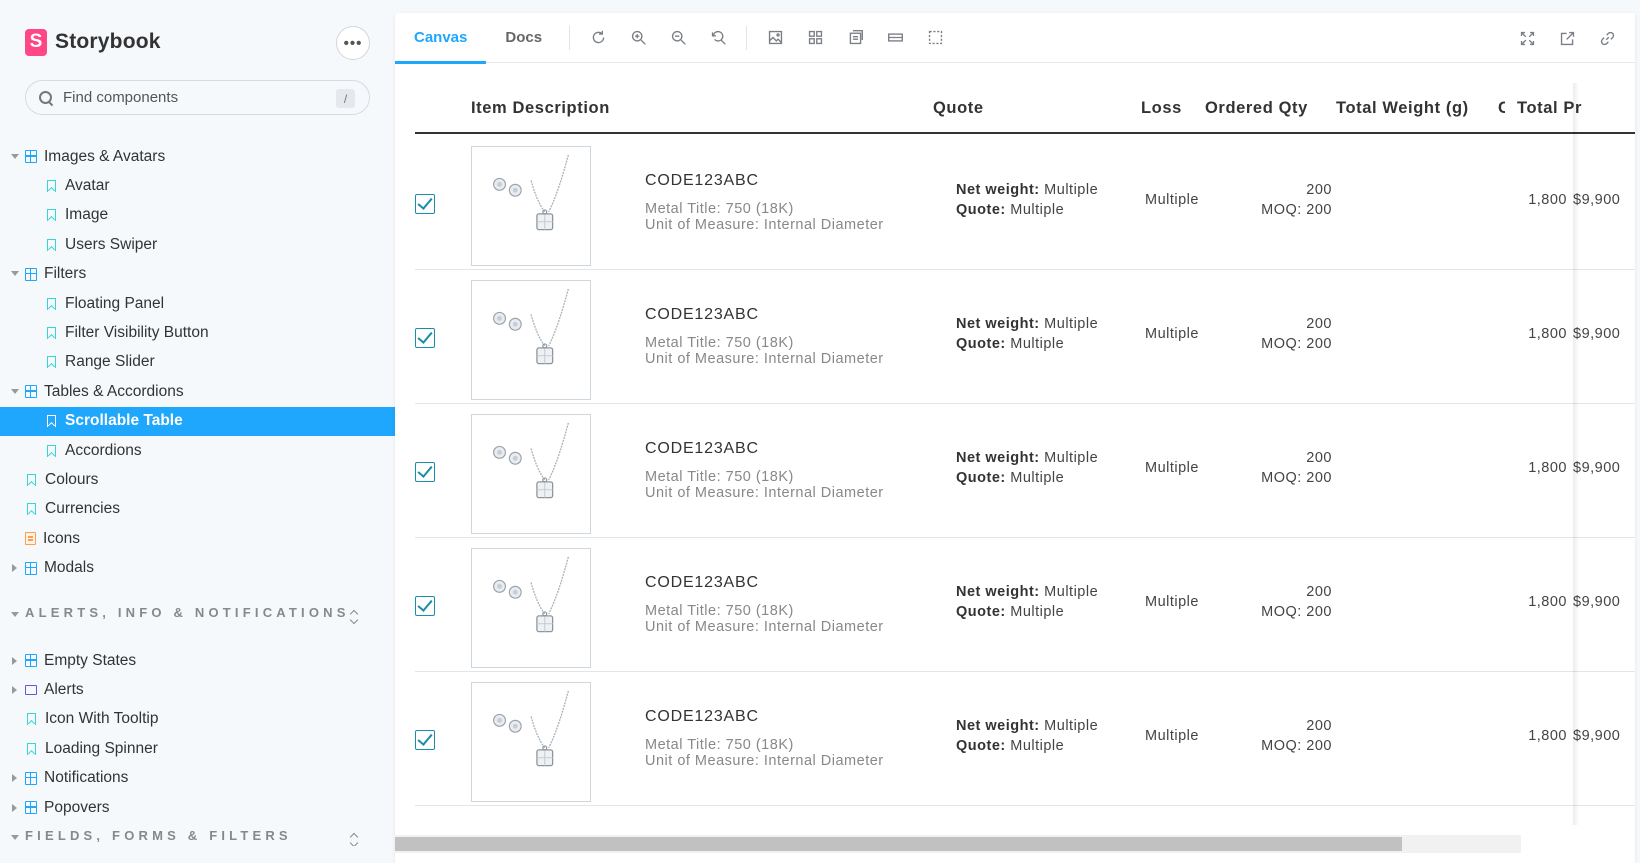 This screenshot has width=1640, height=863. I want to click on horizontal-scrollbar, so click(958, 844).